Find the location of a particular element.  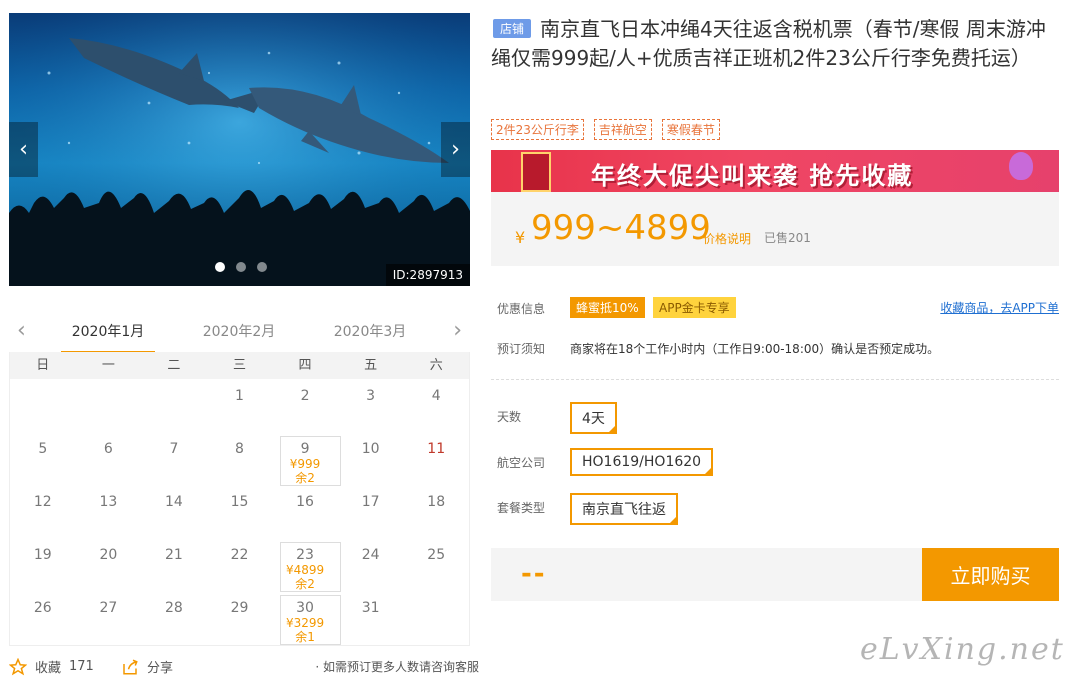

site-watermark: eLvXing.net is located at coordinates (962, 649).